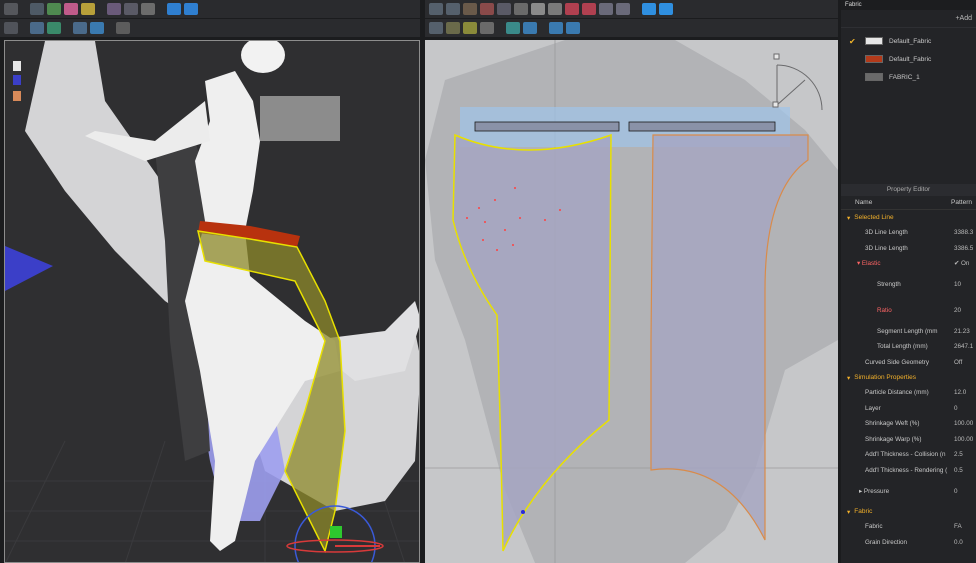 The width and height of the screenshot is (976, 563). Describe the element at coordinates (513, 28) in the screenshot. I see `texture-icon` at that location.